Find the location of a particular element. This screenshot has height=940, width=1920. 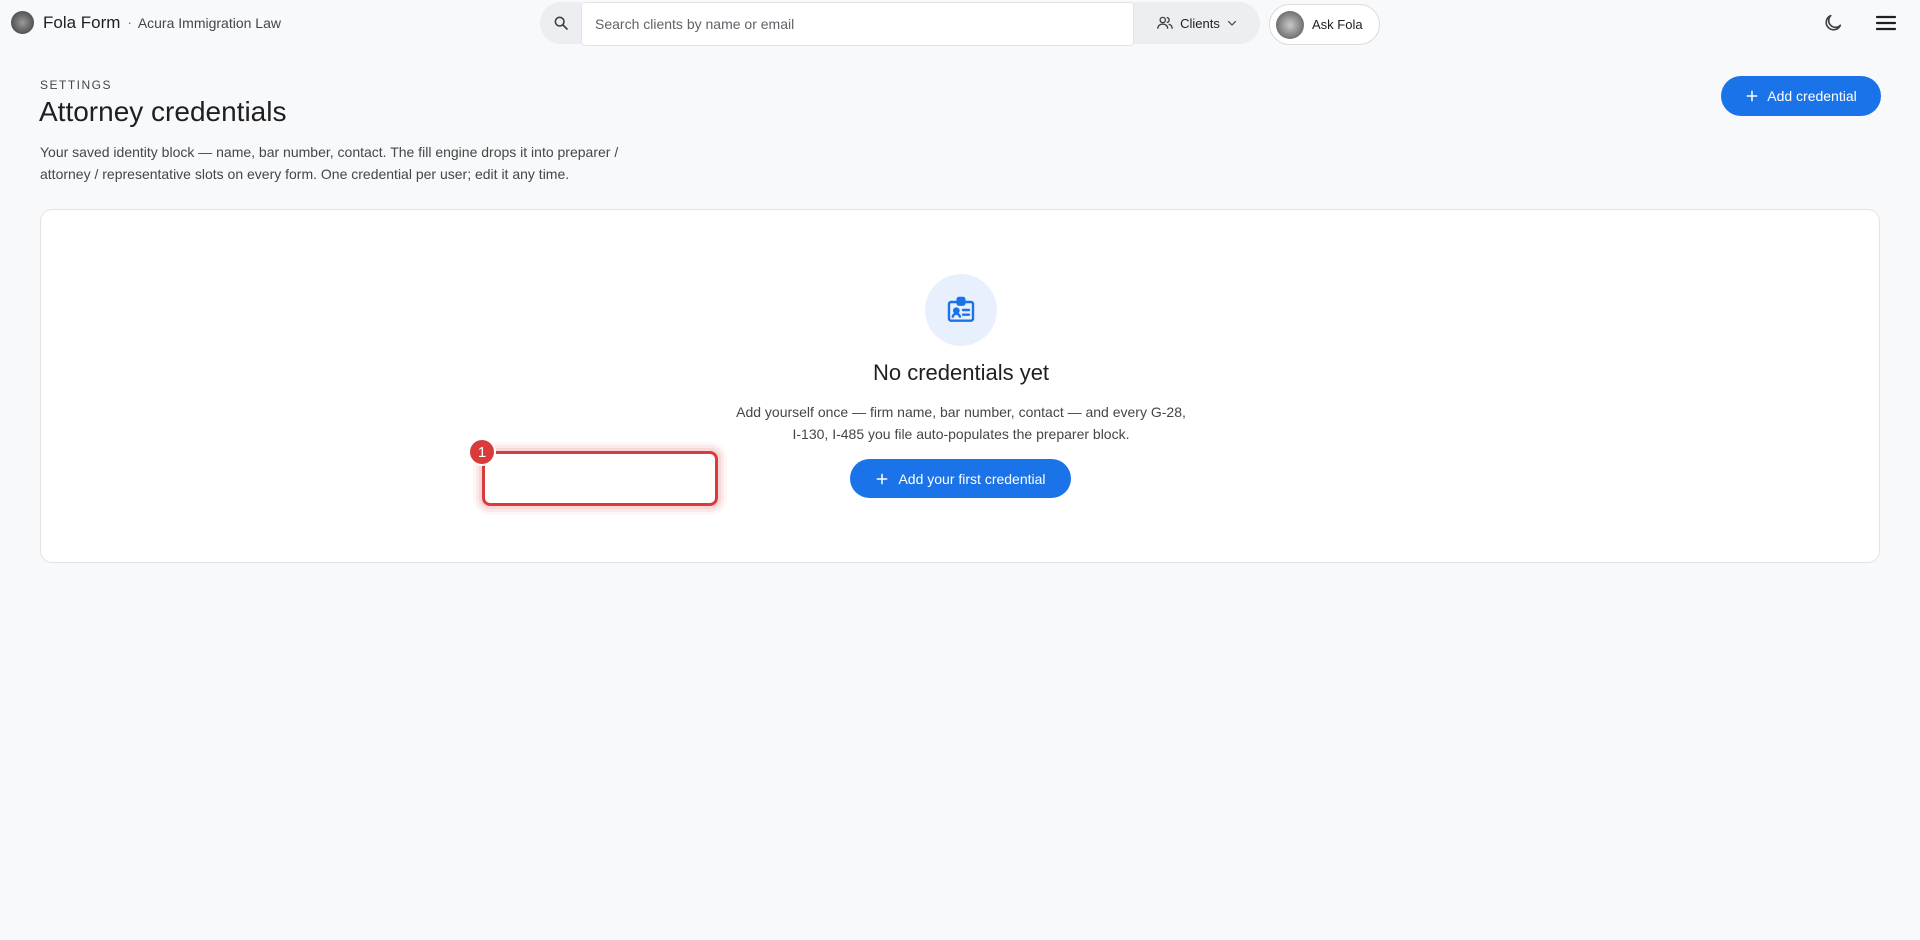

ask-fola-avatar is located at coordinates (1290, 24).